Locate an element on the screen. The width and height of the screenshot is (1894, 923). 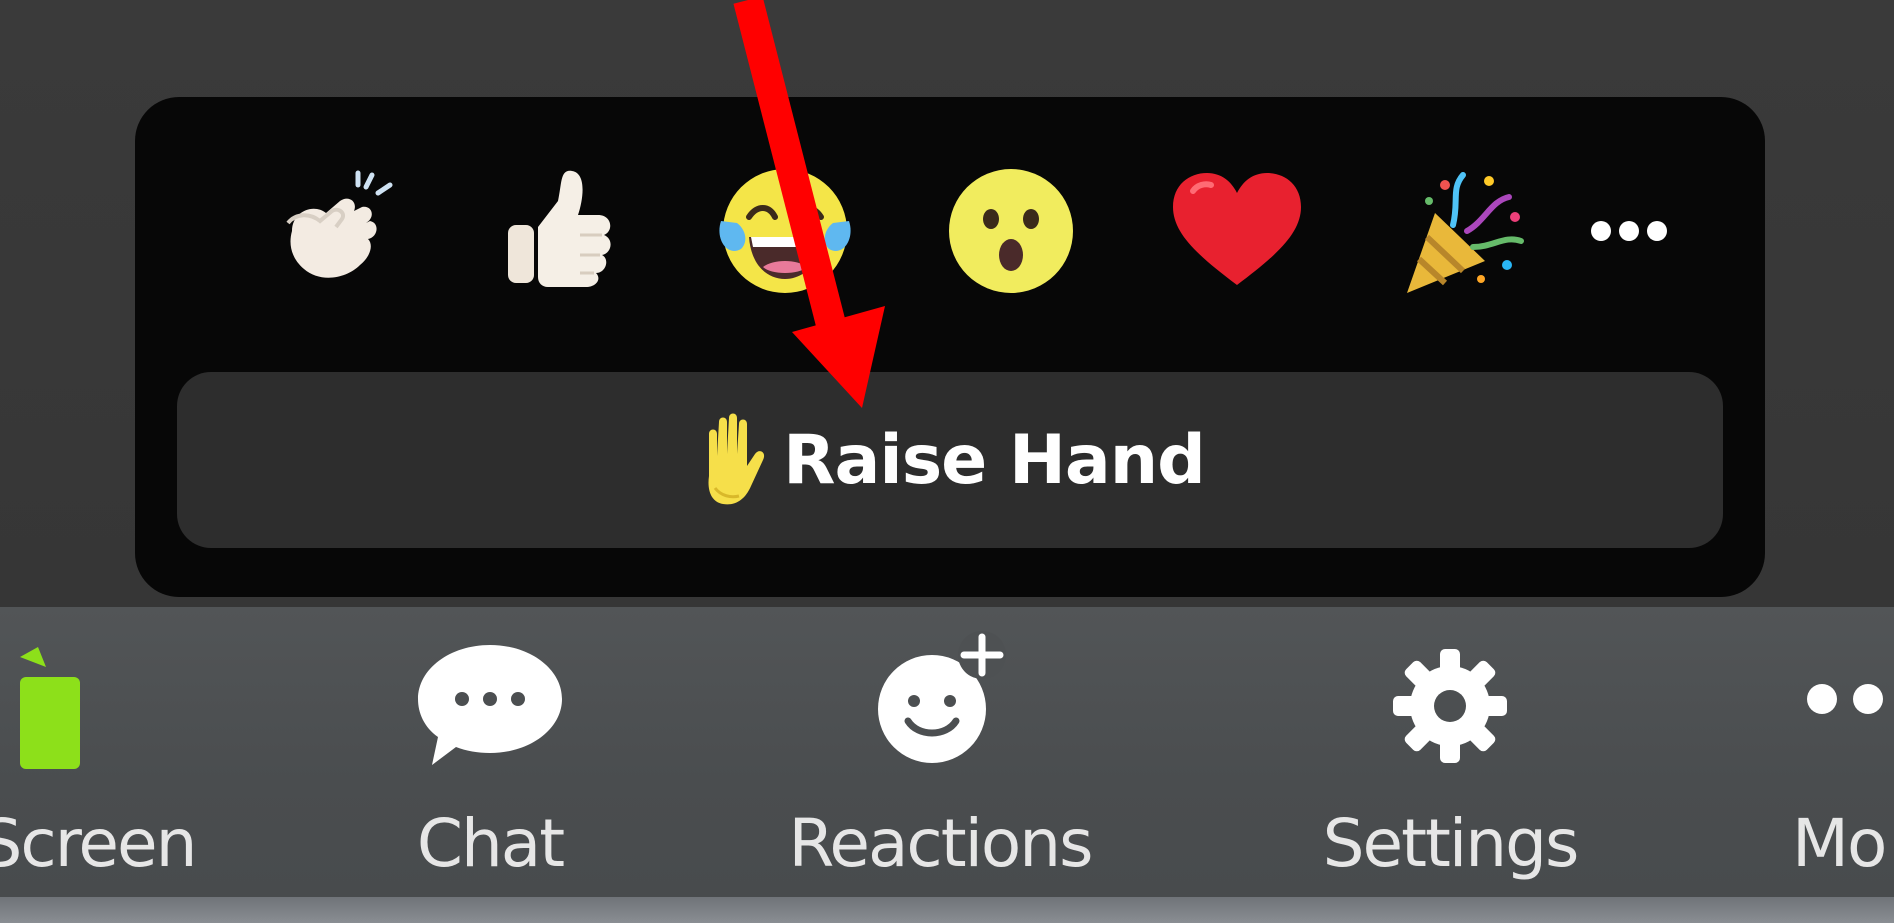
tears-of-joy-emoji-button is located at coordinates (785, 231).